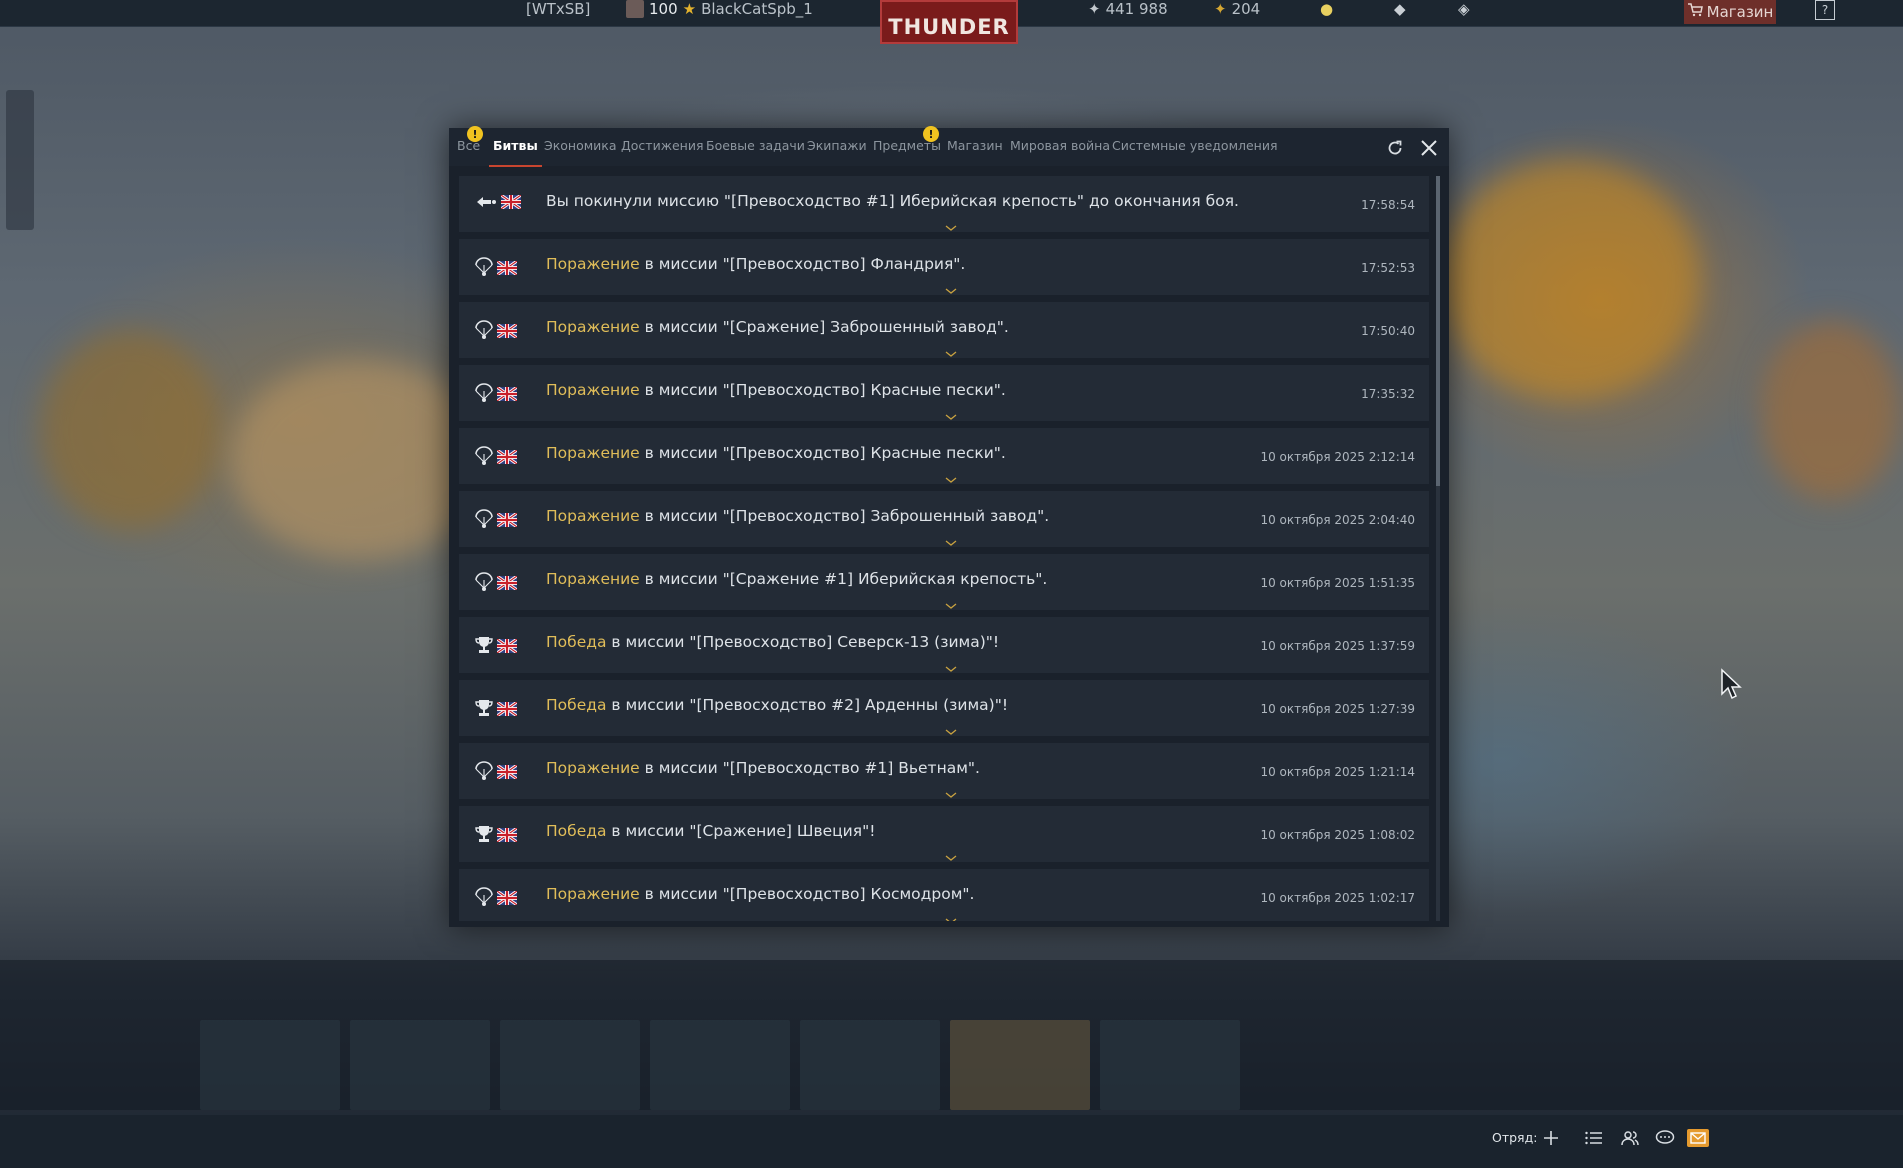 The height and width of the screenshot is (1168, 1903). Describe the element at coordinates (1326, 9) in the screenshot. I see `lightbulb-icon: ●` at that location.